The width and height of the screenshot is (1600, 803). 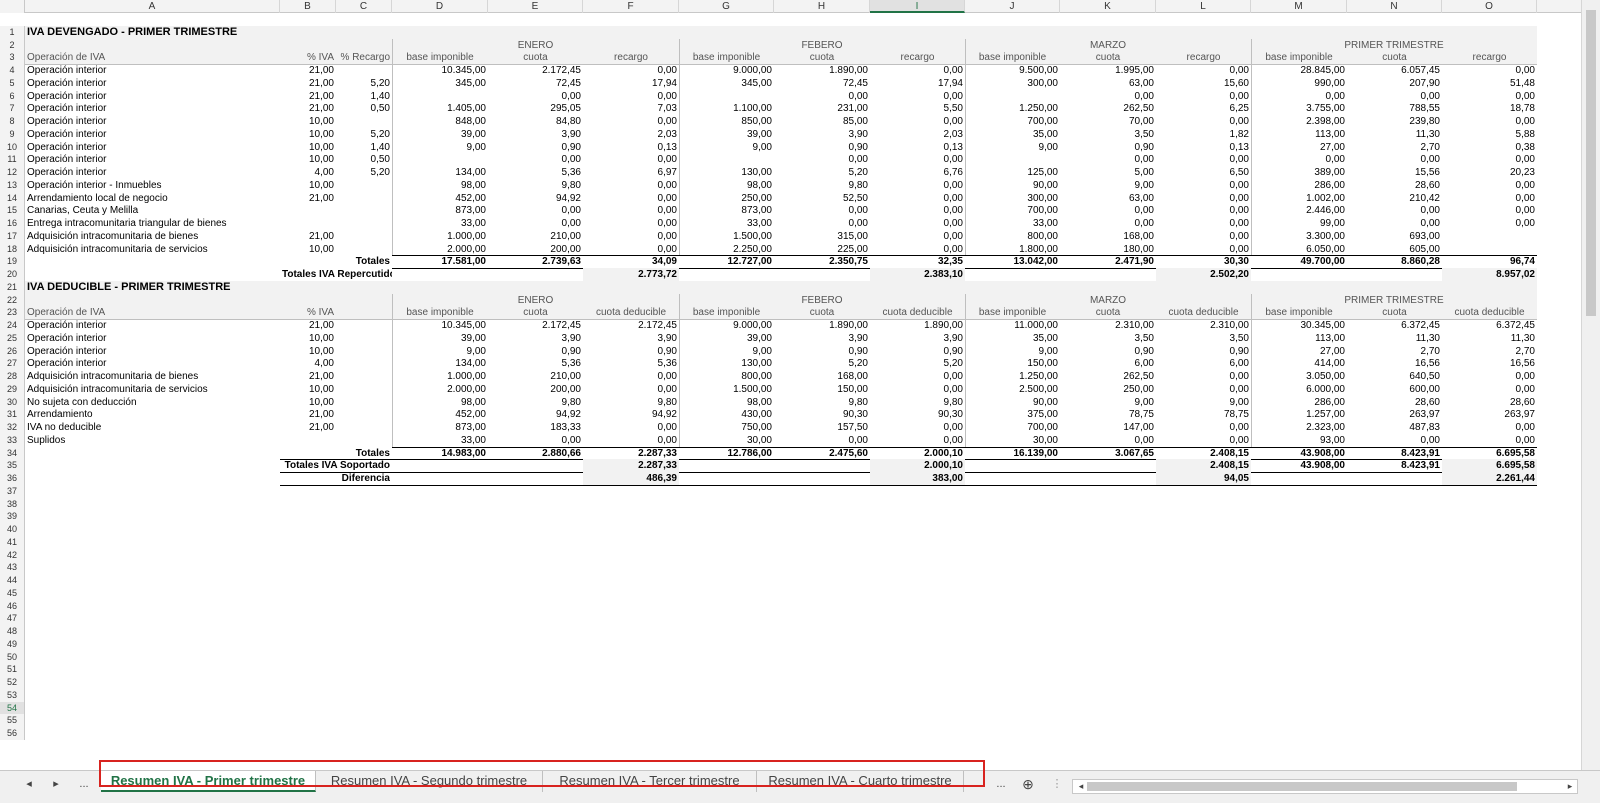 I want to click on row-header: 17, so click(x=12, y=236).